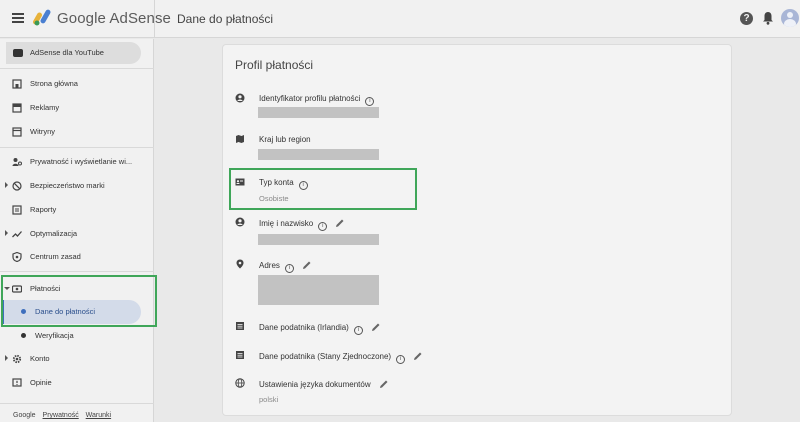  Describe the element at coordinates (23, 335) in the screenshot. I see `bullet-icon` at that location.